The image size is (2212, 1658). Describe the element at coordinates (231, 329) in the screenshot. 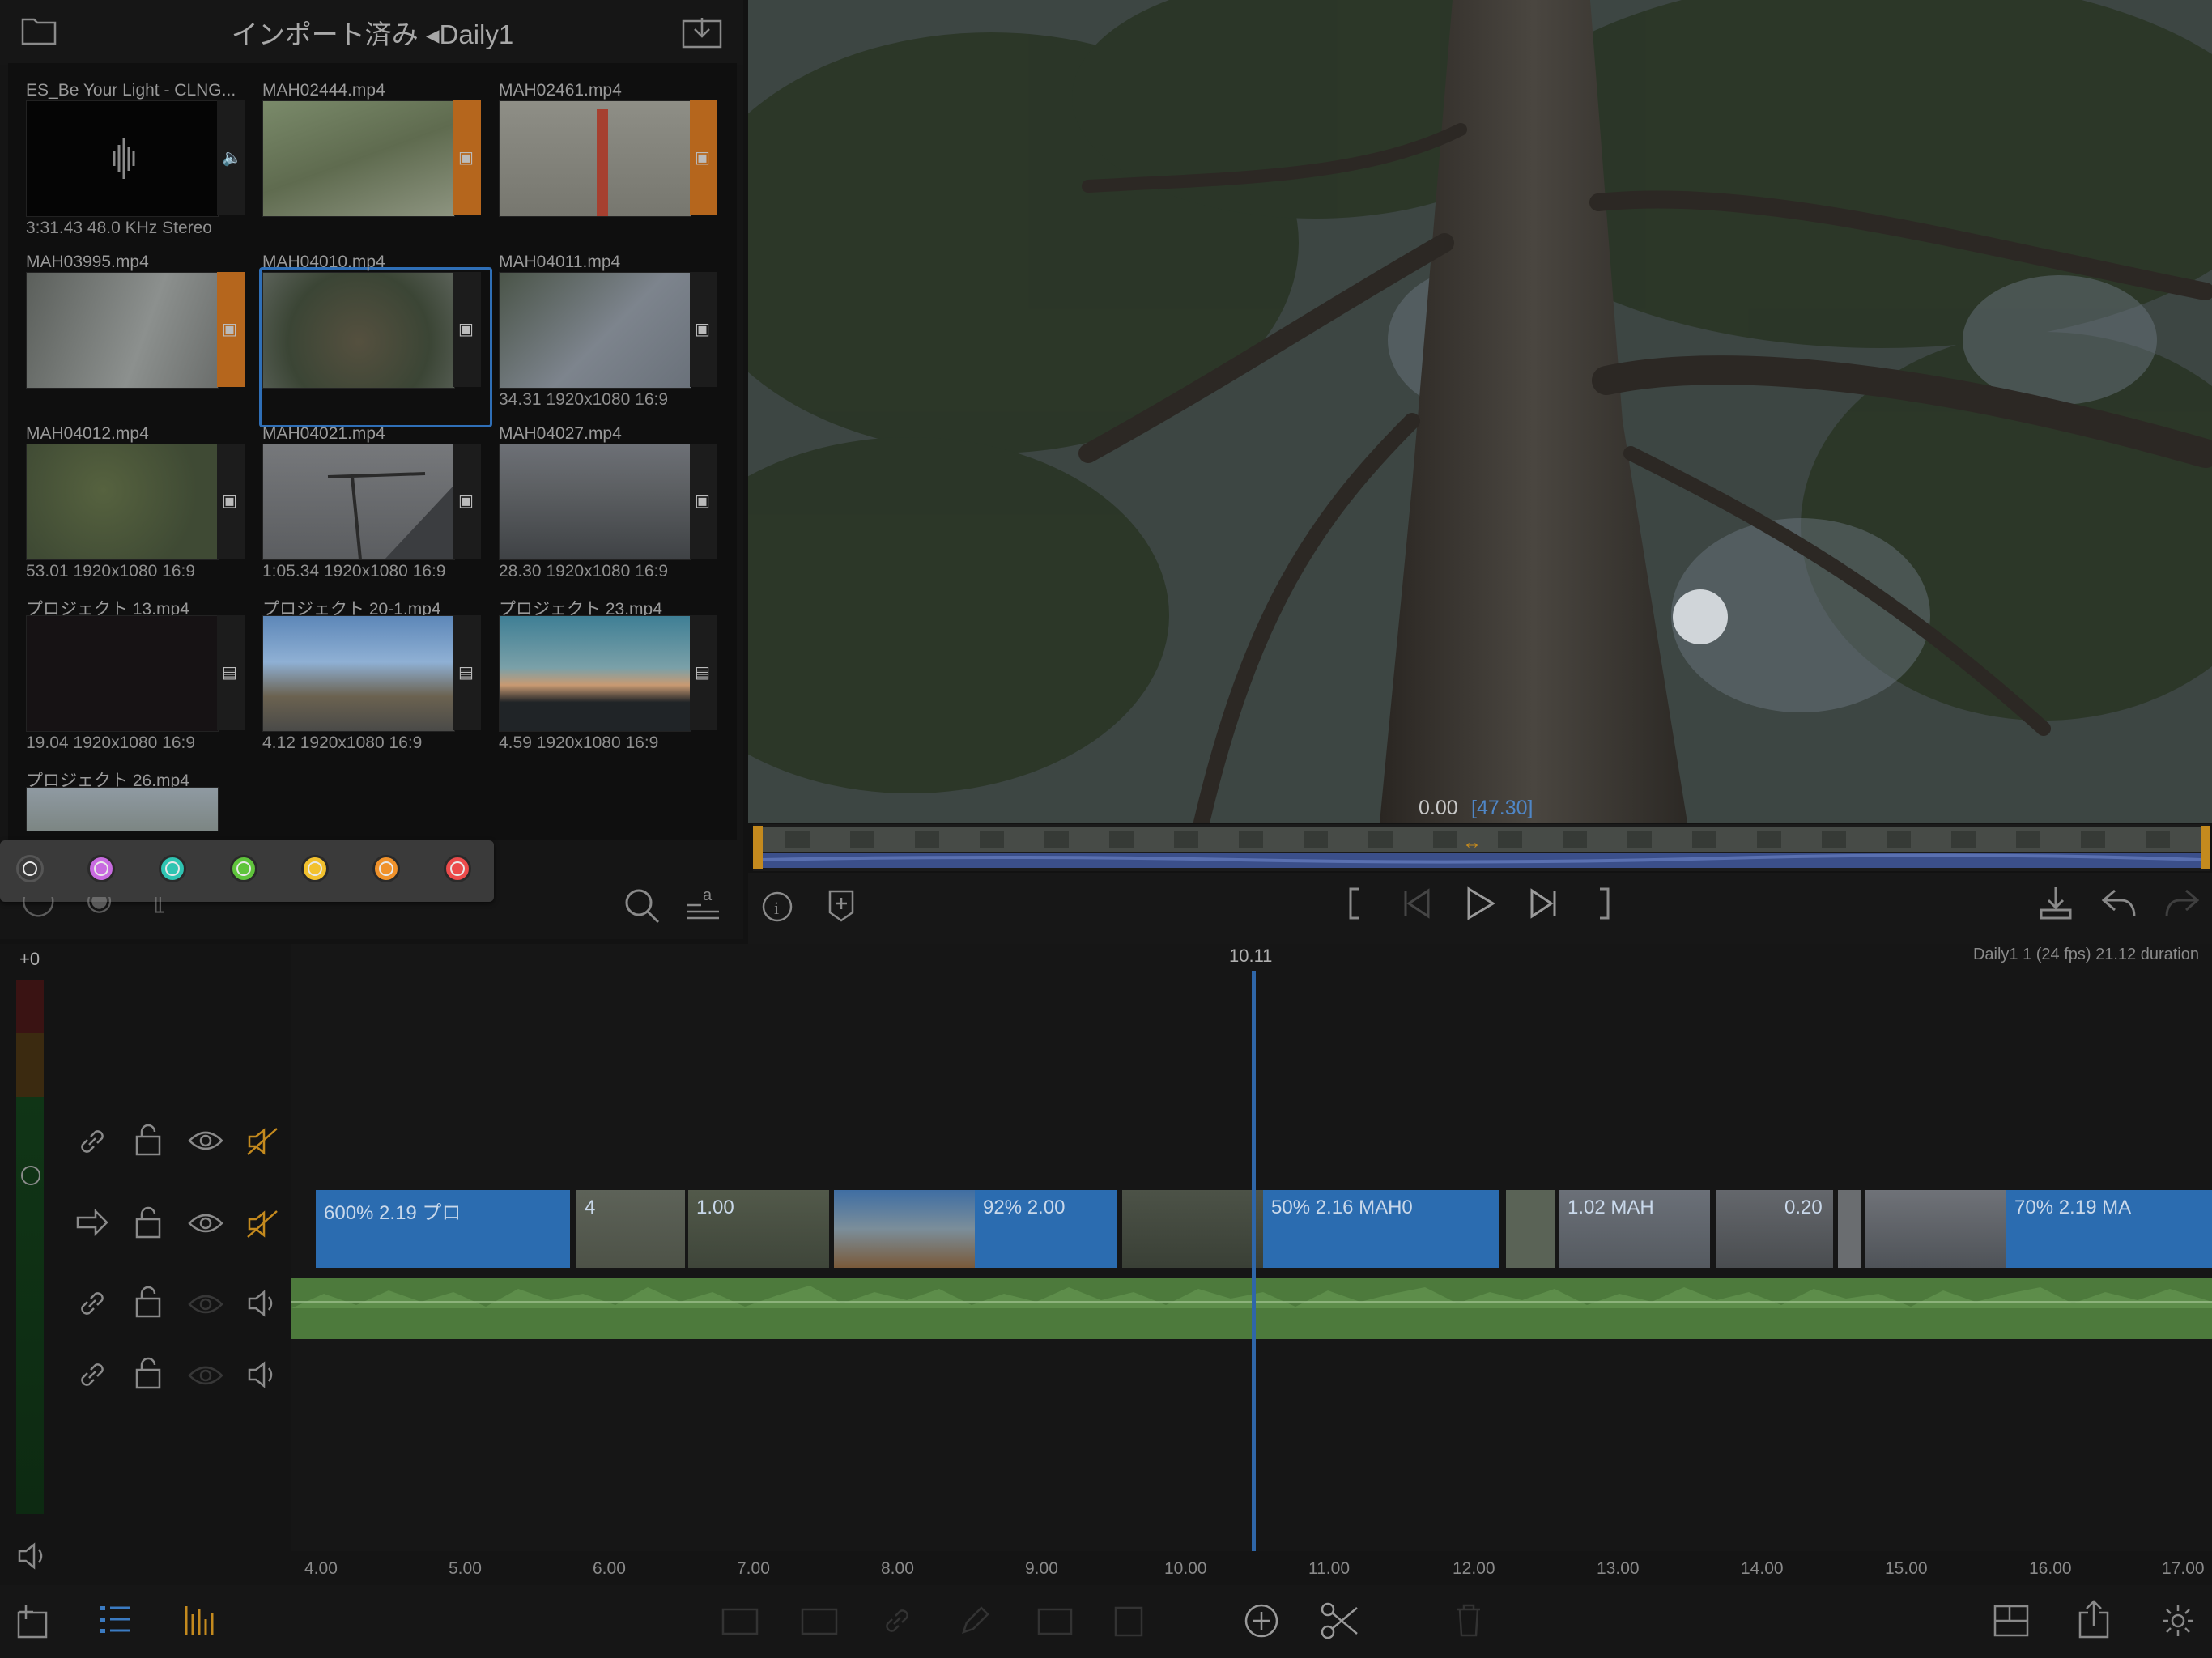

I see `clip-type-badge: ▣` at that location.